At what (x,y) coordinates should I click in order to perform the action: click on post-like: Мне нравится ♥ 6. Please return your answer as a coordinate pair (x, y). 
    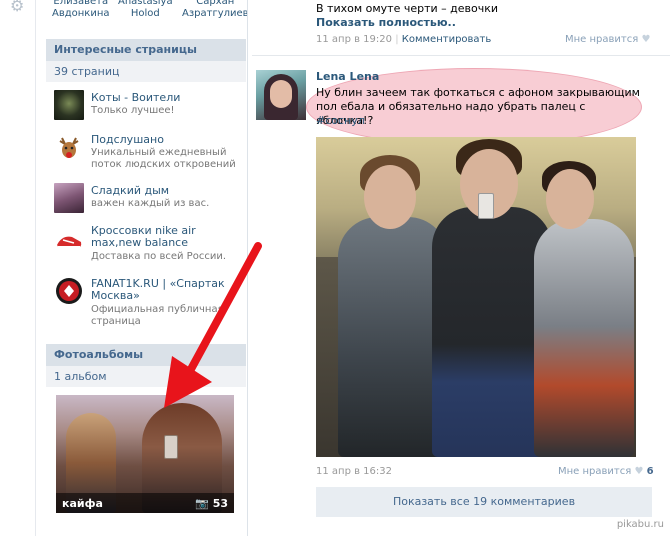
    Looking at the image, I should click on (606, 471).